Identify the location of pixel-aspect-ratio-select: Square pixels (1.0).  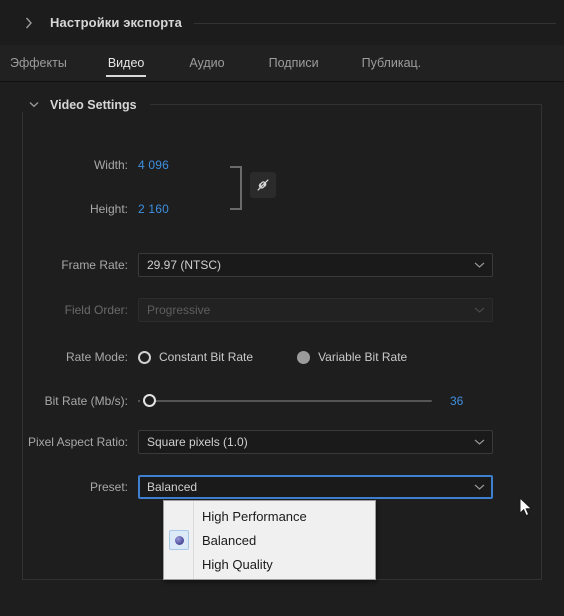
(315, 442).